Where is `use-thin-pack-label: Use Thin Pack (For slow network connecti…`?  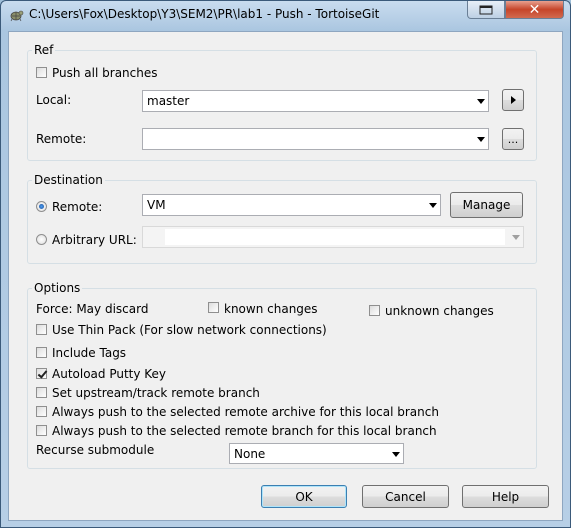 use-thin-pack-label: Use Thin Pack (For slow network connecti… is located at coordinates (189, 330).